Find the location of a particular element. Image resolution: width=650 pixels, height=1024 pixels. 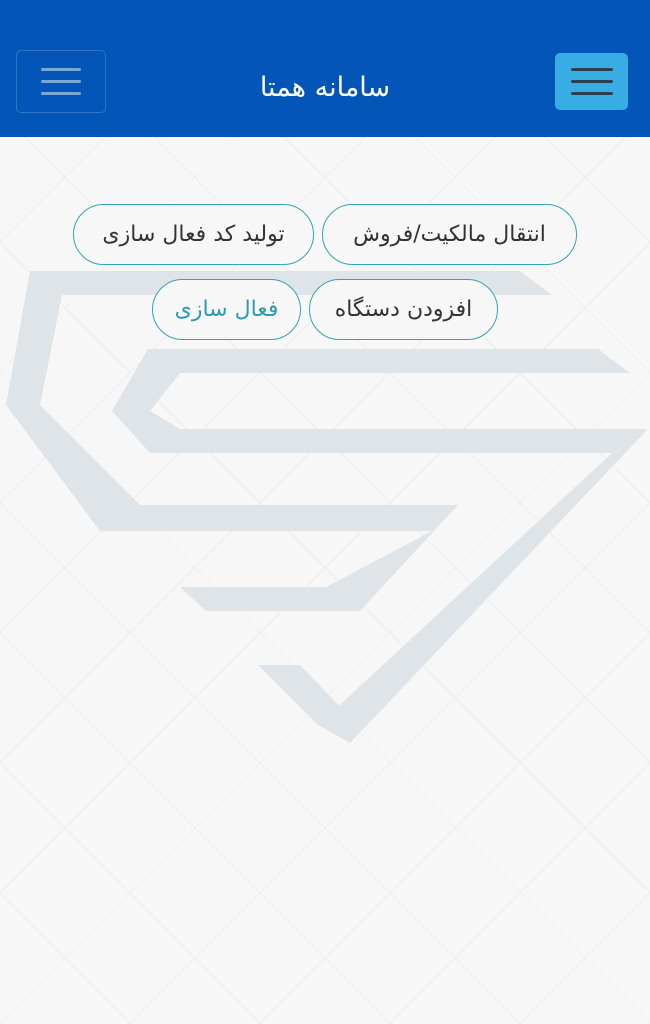

activation-button: فعال سازی is located at coordinates (226, 309).